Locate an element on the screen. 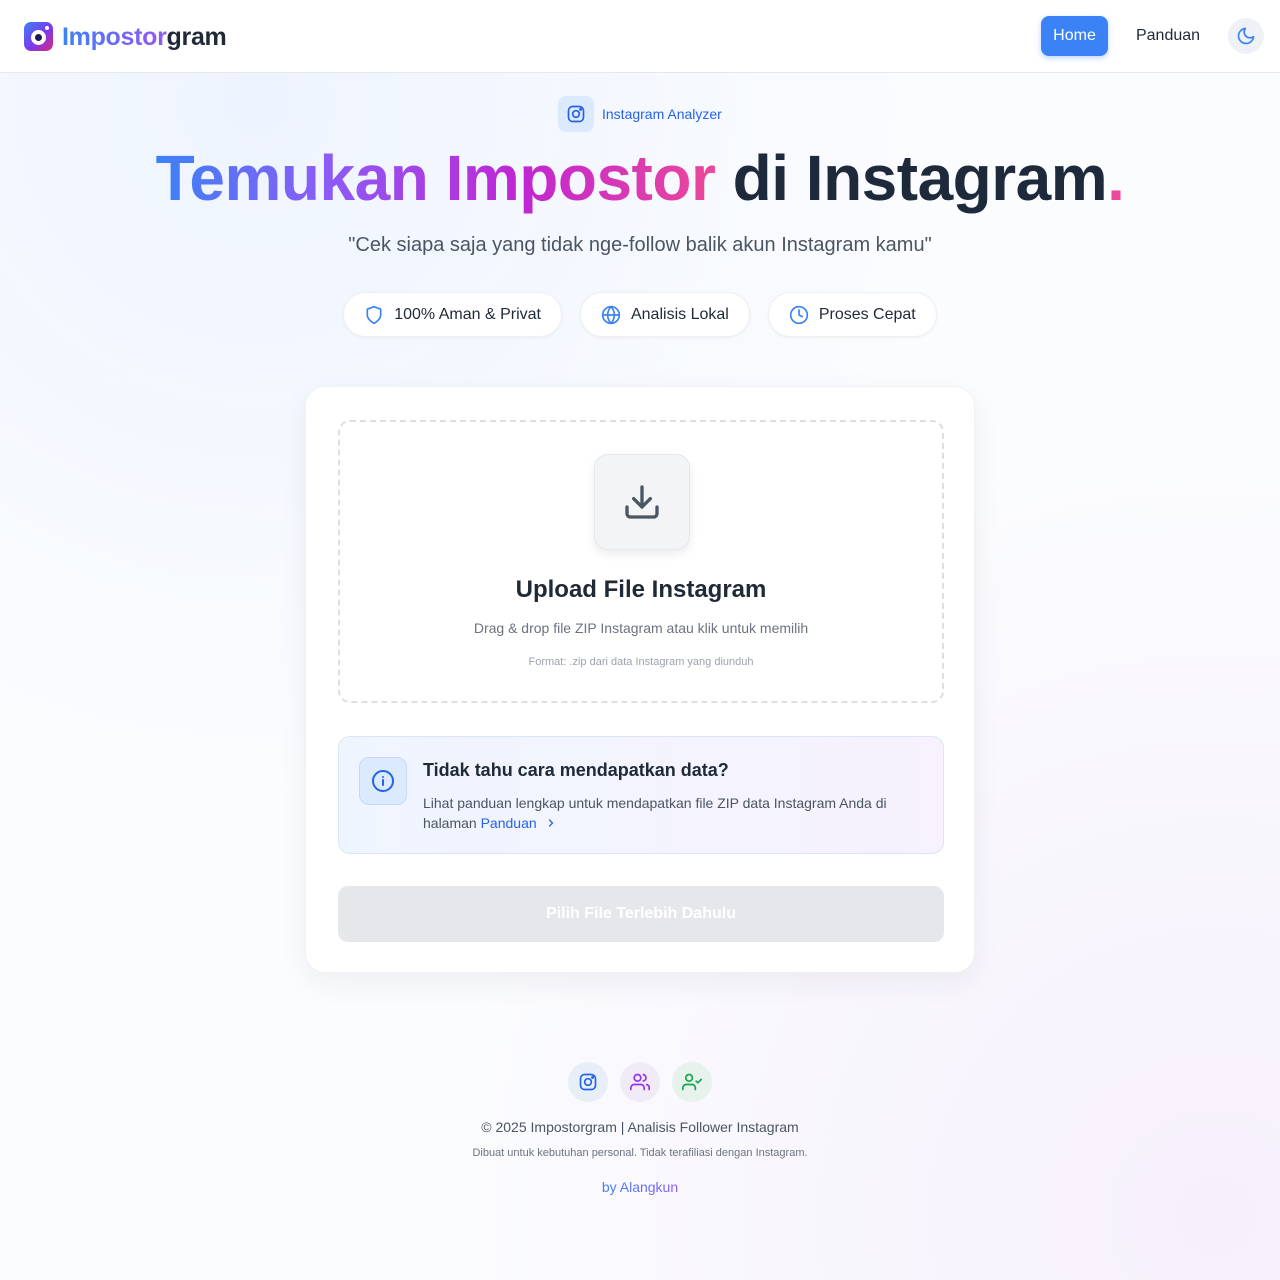 This screenshot has height=1280, width=1280. badge-label: Instagram Analyzer is located at coordinates (662, 114).